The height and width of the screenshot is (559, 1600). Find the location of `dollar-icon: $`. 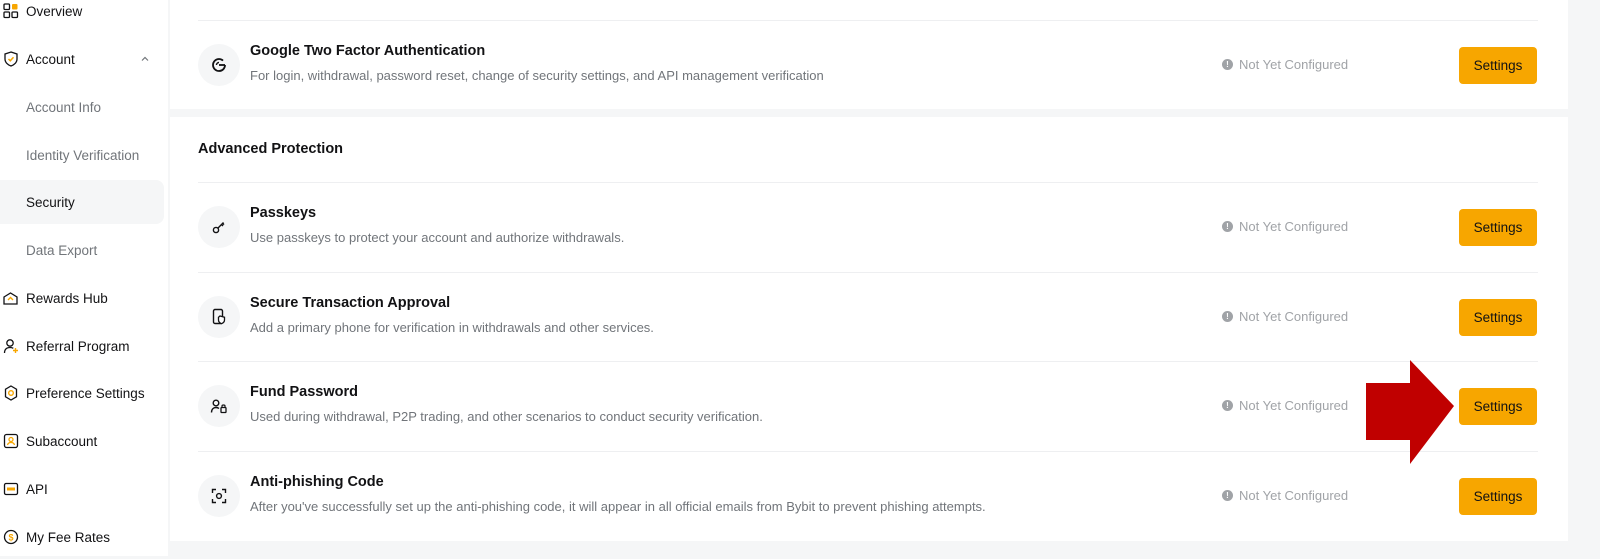

dollar-icon: $ is located at coordinates (10, 537).